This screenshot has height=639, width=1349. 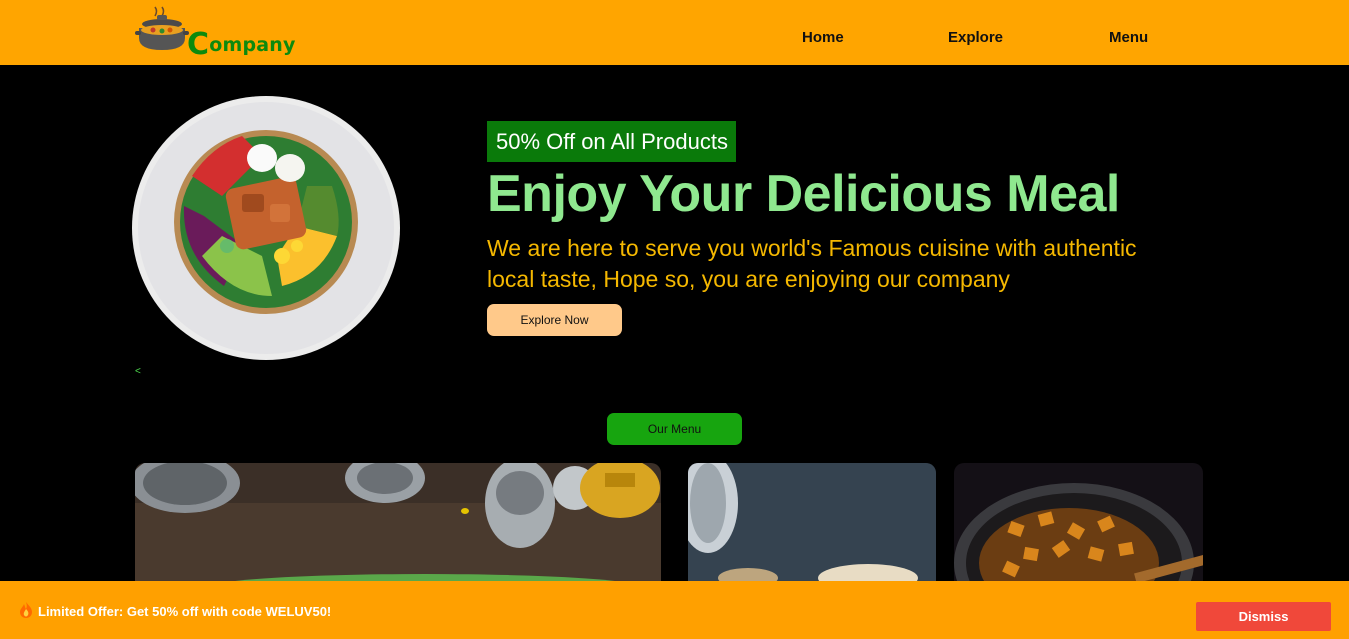 I want to click on explore-now-button: Explore Now, so click(x=554, y=320).